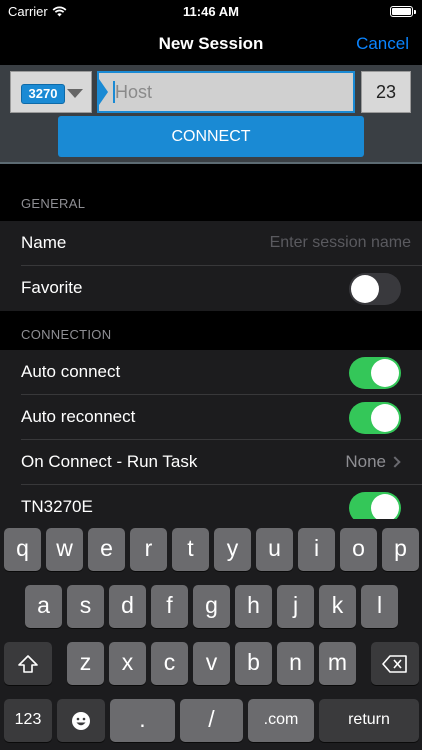 This screenshot has height=750, width=422. I want to click on favorite-row: Favorite, so click(211, 288).